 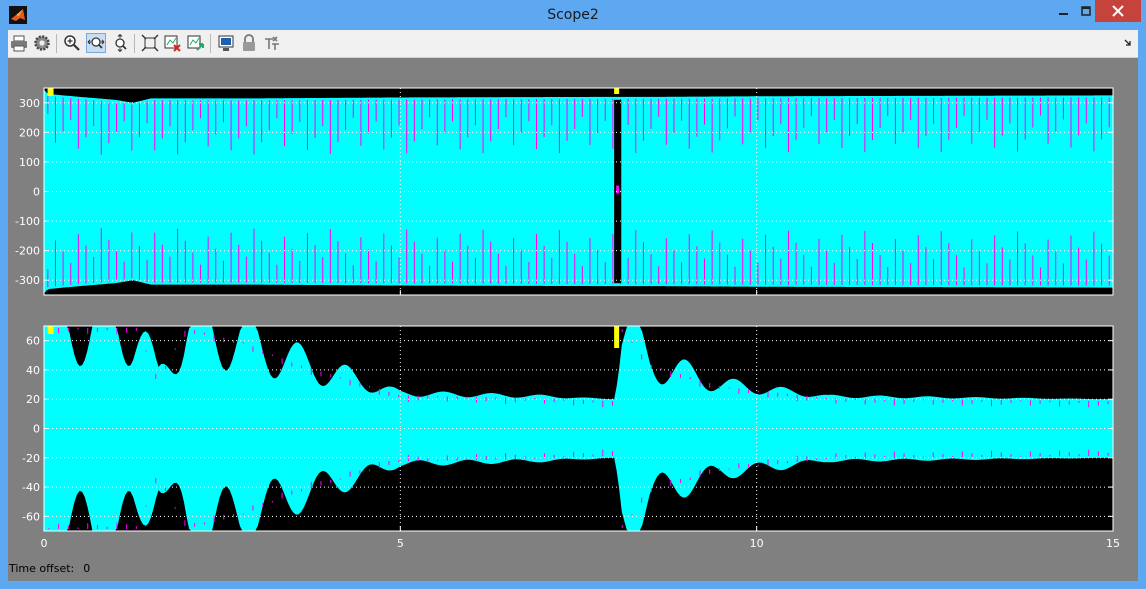 I want to click on y-tick-label: -20, so click(x=31, y=458).